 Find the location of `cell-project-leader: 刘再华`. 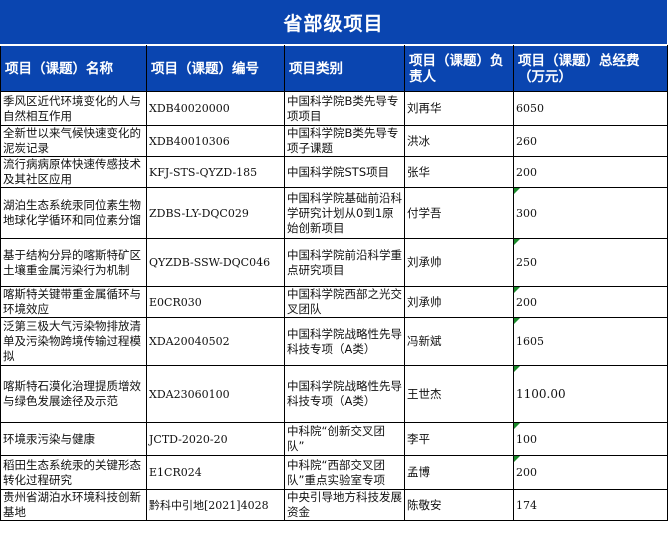

cell-project-leader: 刘再华 is located at coordinates (459, 108).